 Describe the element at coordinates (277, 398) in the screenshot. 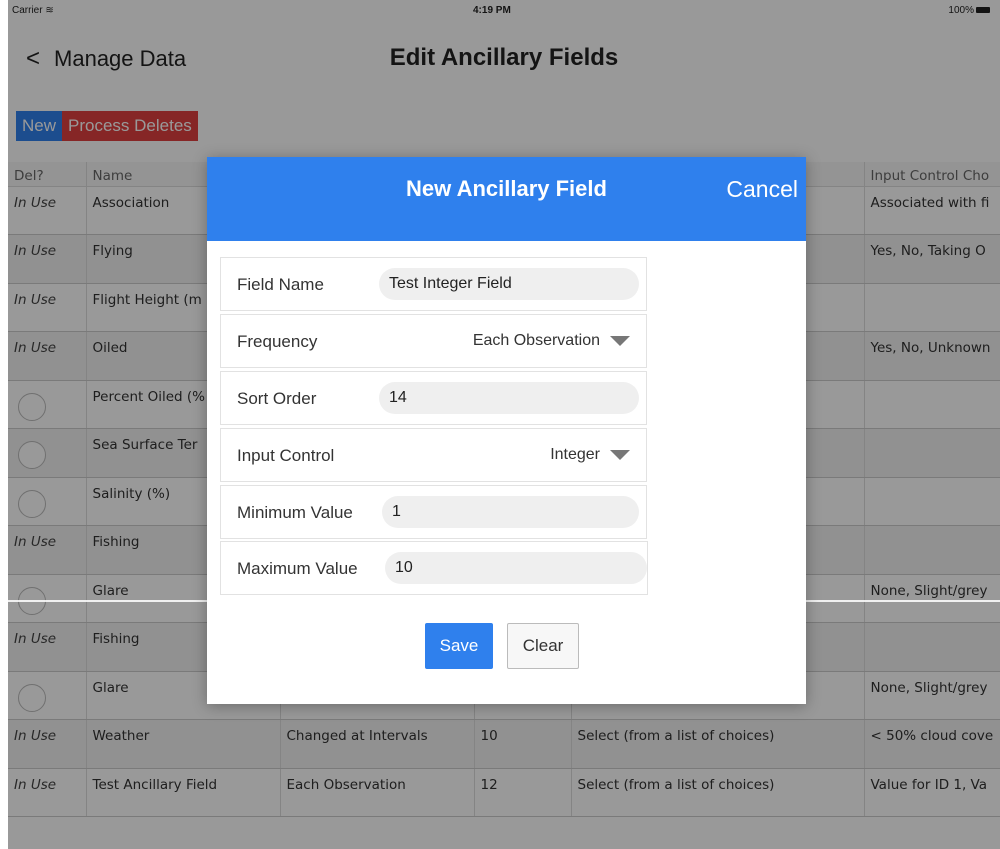

I see `sort-order-label: Sort Order` at that location.